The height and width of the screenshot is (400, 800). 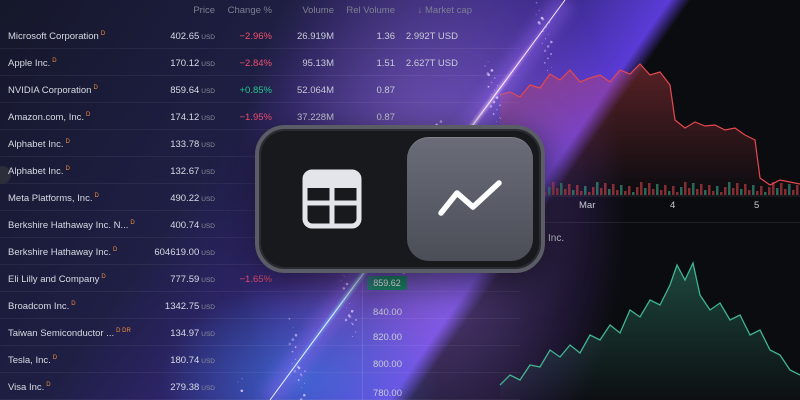 What do you see at coordinates (42, 306) in the screenshot?
I see `row-symbol-name: Broadcom Inc. D` at bounding box center [42, 306].